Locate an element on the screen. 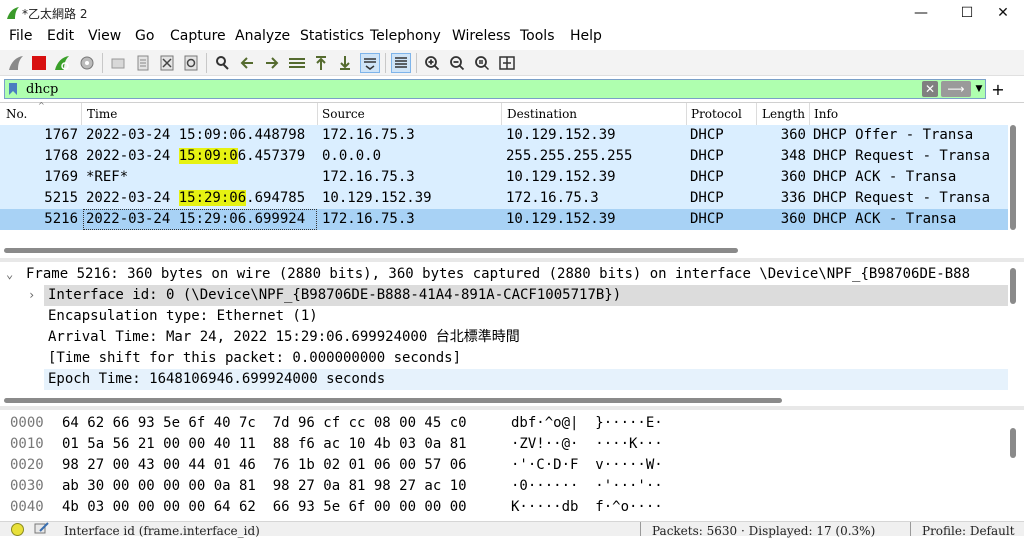 The image size is (1024, 538). expert-info-indicator-icon is located at coordinates (17, 529).